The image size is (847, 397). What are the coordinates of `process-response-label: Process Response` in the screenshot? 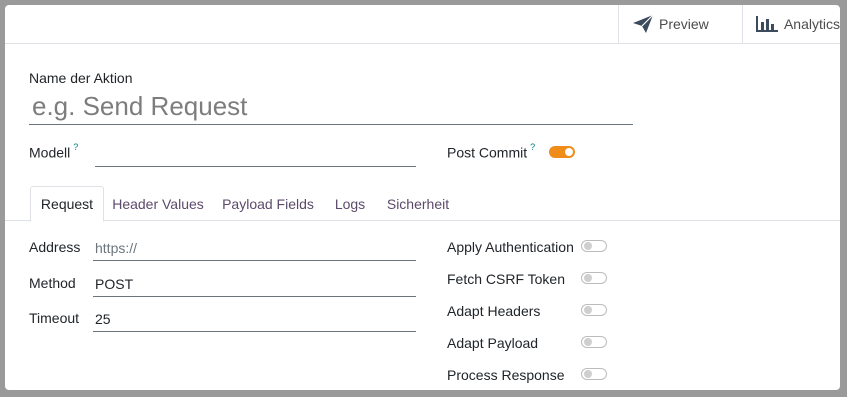 It's located at (506, 375).